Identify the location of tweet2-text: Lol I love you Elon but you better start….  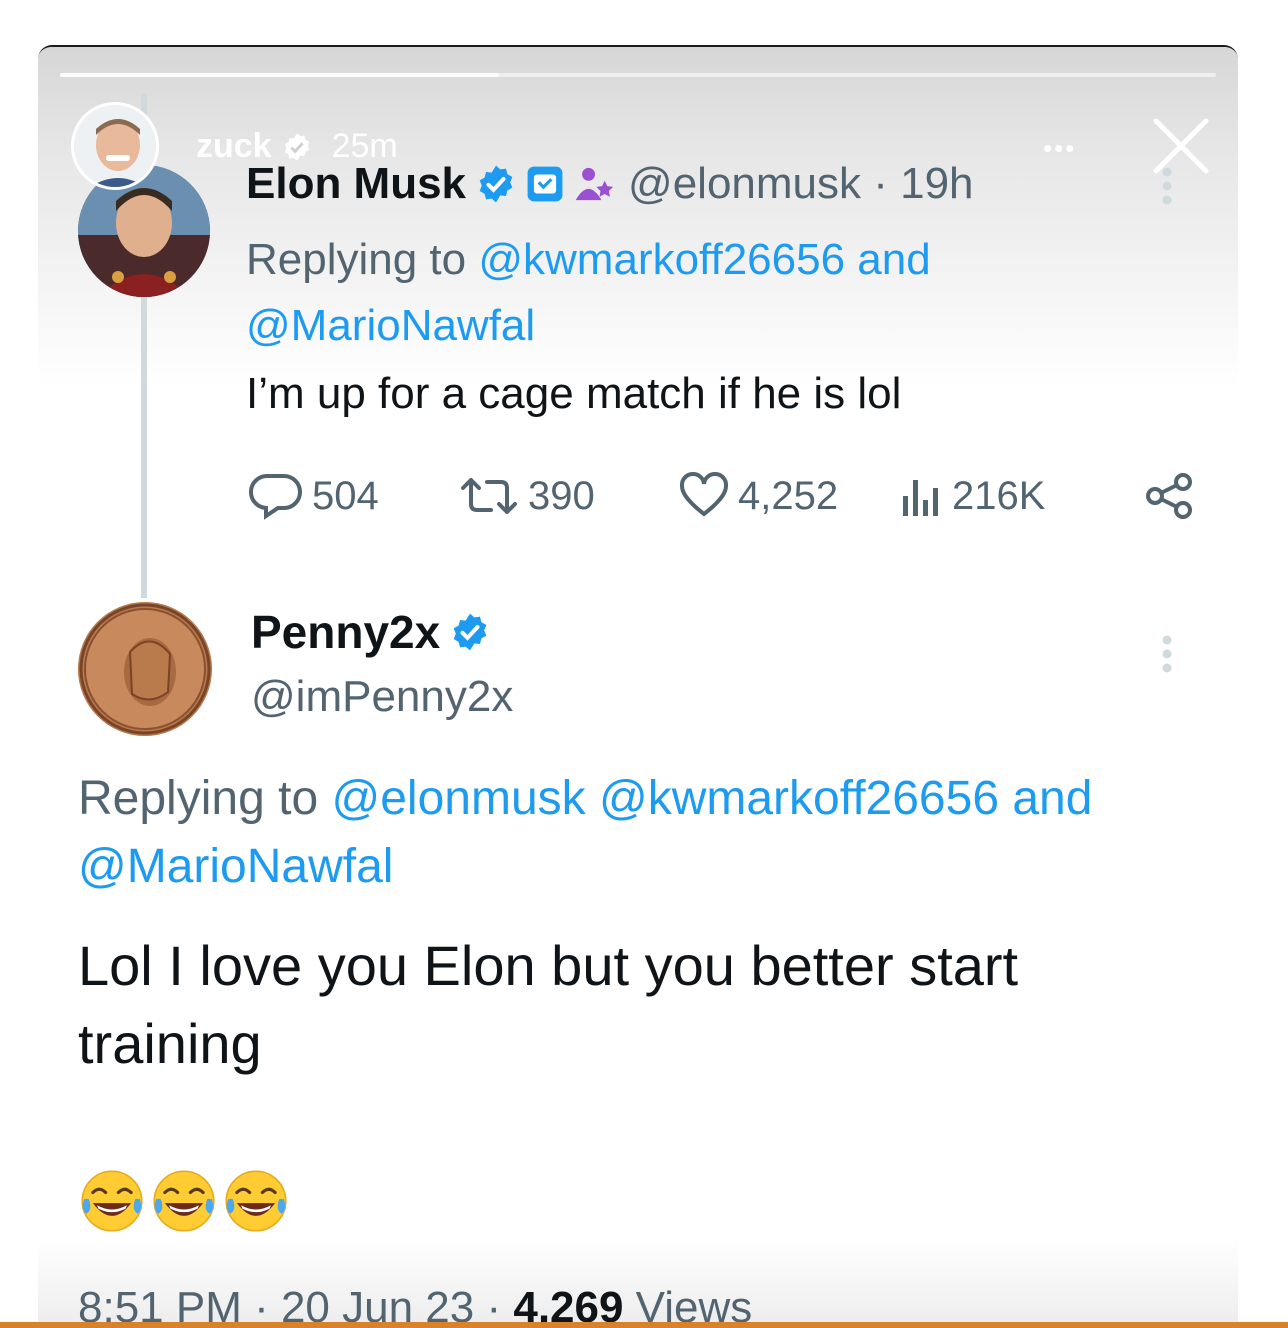
(548, 1004).